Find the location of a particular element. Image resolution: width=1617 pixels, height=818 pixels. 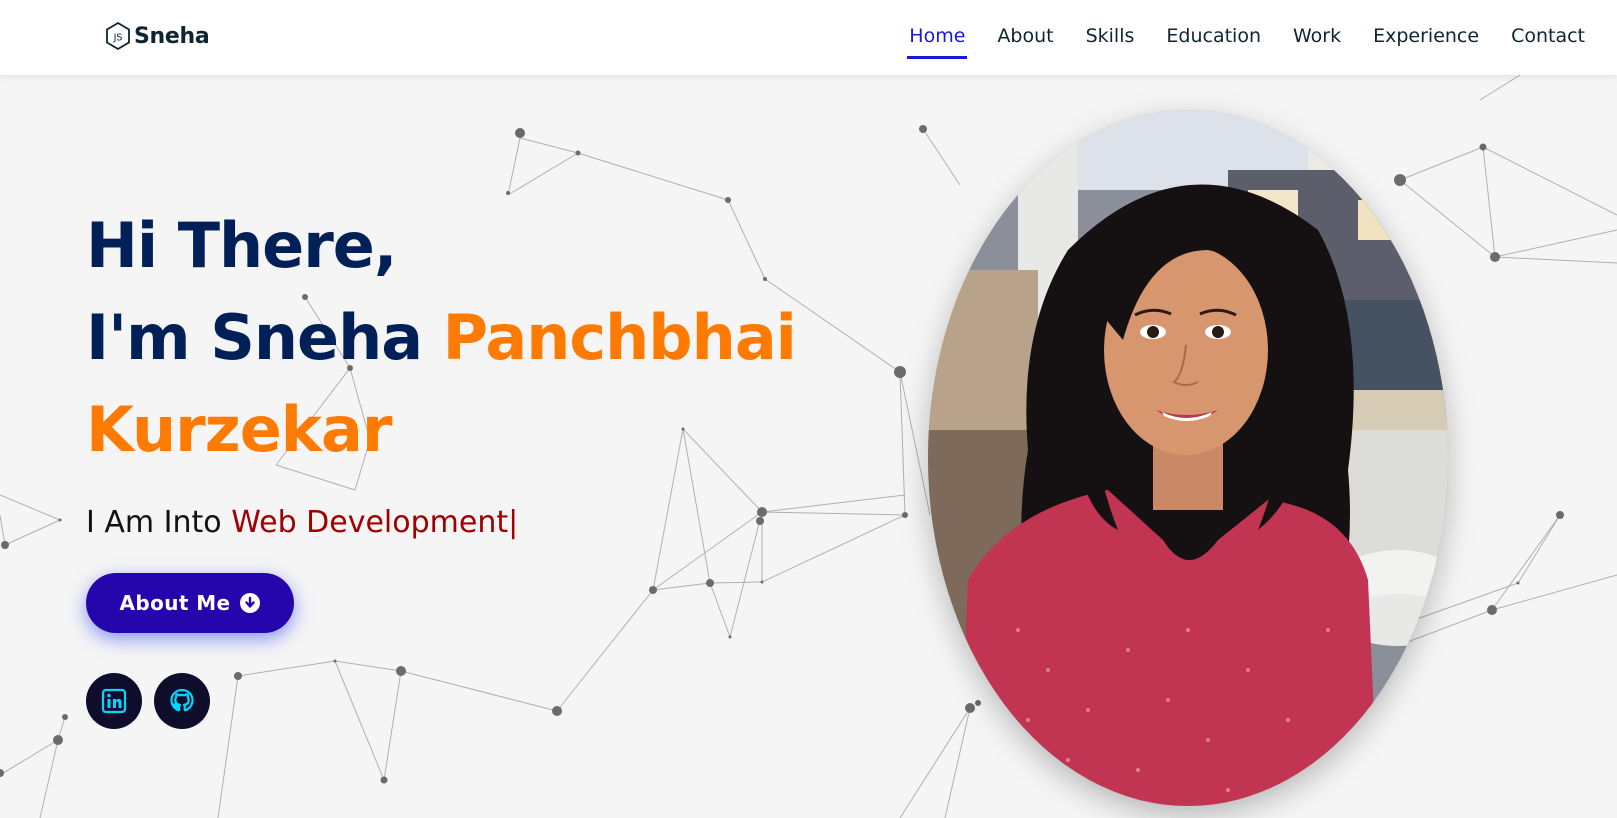

social-links is located at coordinates (148, 701).